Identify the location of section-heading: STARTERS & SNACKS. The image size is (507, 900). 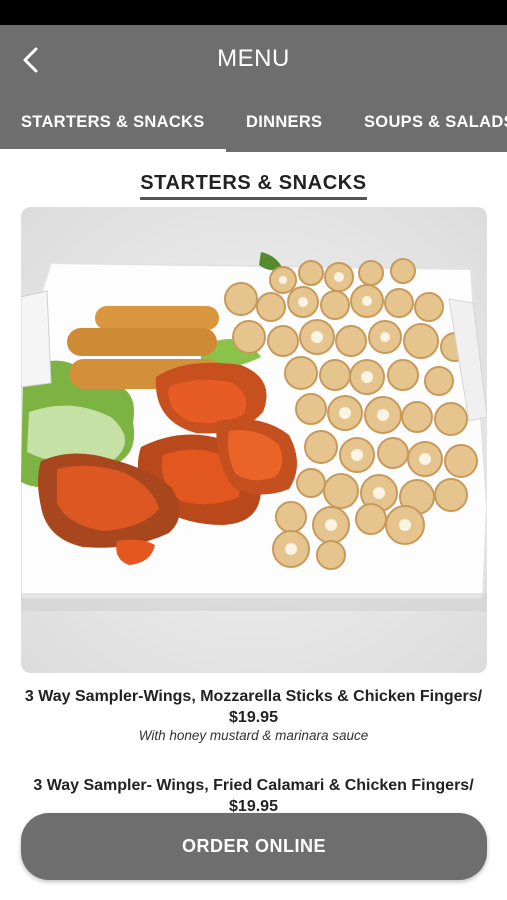
(253, 186).